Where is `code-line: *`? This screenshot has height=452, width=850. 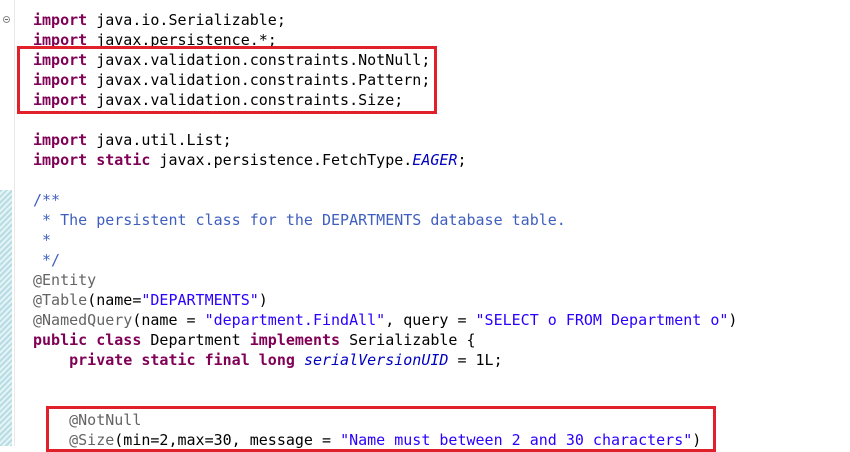
code-line: * is located at coordinates (441, 240).